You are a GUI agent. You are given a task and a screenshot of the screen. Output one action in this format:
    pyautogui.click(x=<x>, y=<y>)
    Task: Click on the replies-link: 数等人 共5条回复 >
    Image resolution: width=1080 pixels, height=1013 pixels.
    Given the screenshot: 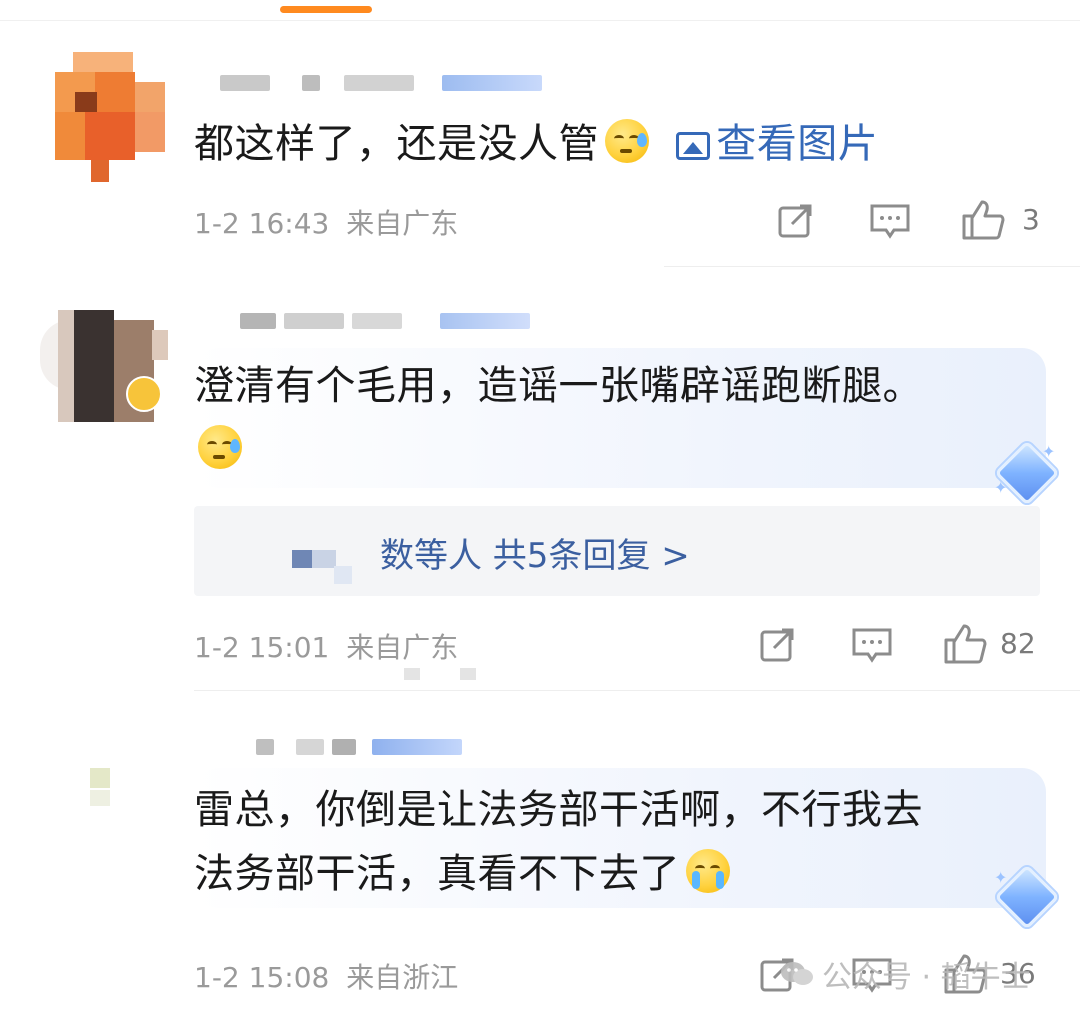 What is the action you would take?
    pyautogui.click(x=535, y=552)
    